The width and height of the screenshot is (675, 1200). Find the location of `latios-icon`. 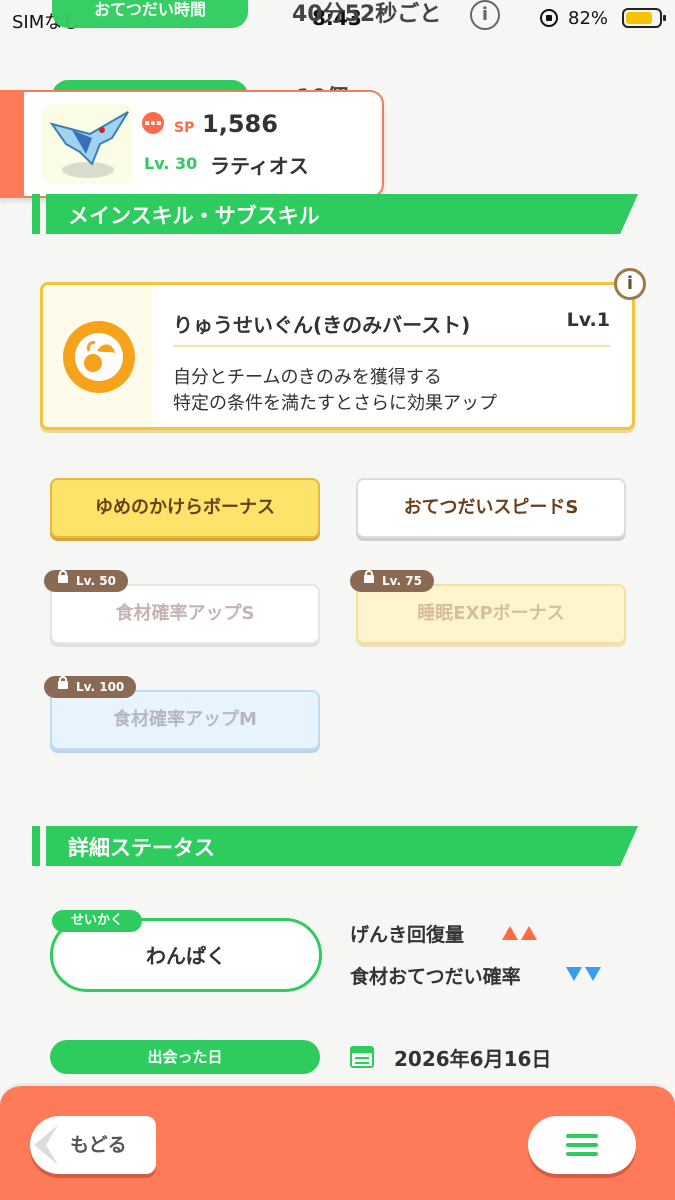

latios-icon is located at coordinates (89, 144).